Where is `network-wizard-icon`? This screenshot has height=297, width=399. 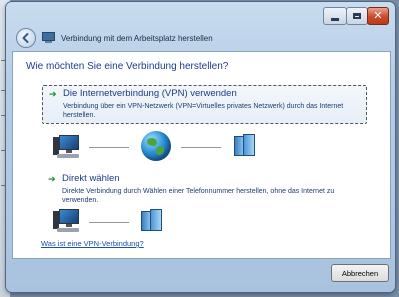 network-wizard-icon is located at coordinates (49, 38).